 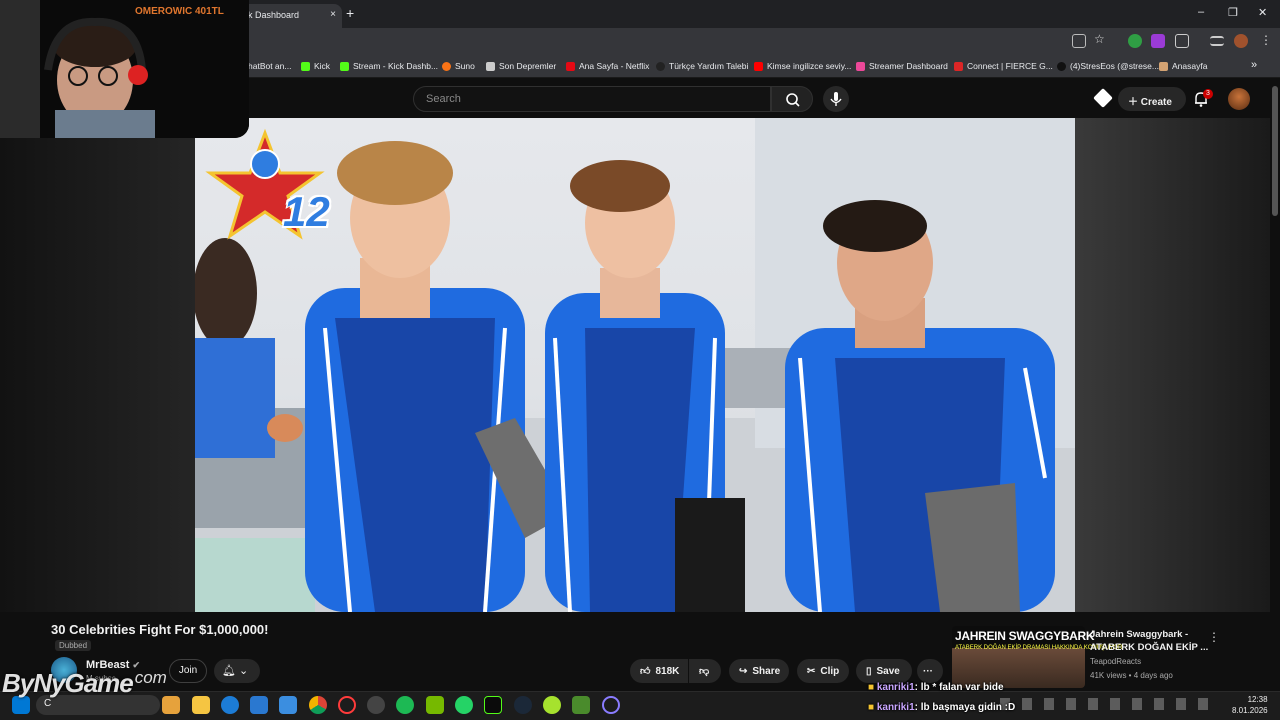 What do you see at coordinates (376, 705) in the screenshot?
I see `obs-icon` at bounding box center [376, 705].